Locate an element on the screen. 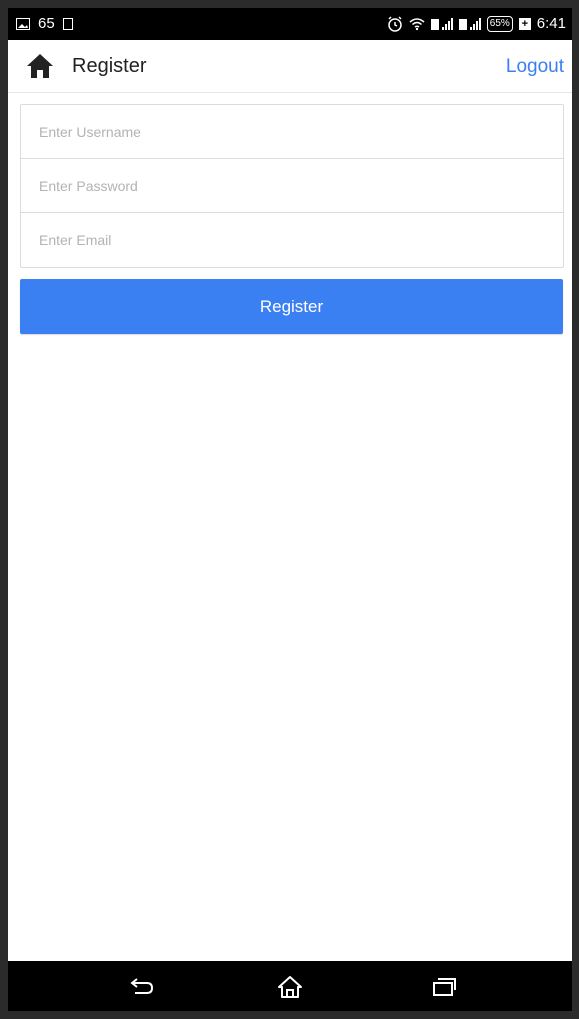 The width and height of the screenshot is (579, 1019). battery-level: 65% is located at coordinates (499, 23).